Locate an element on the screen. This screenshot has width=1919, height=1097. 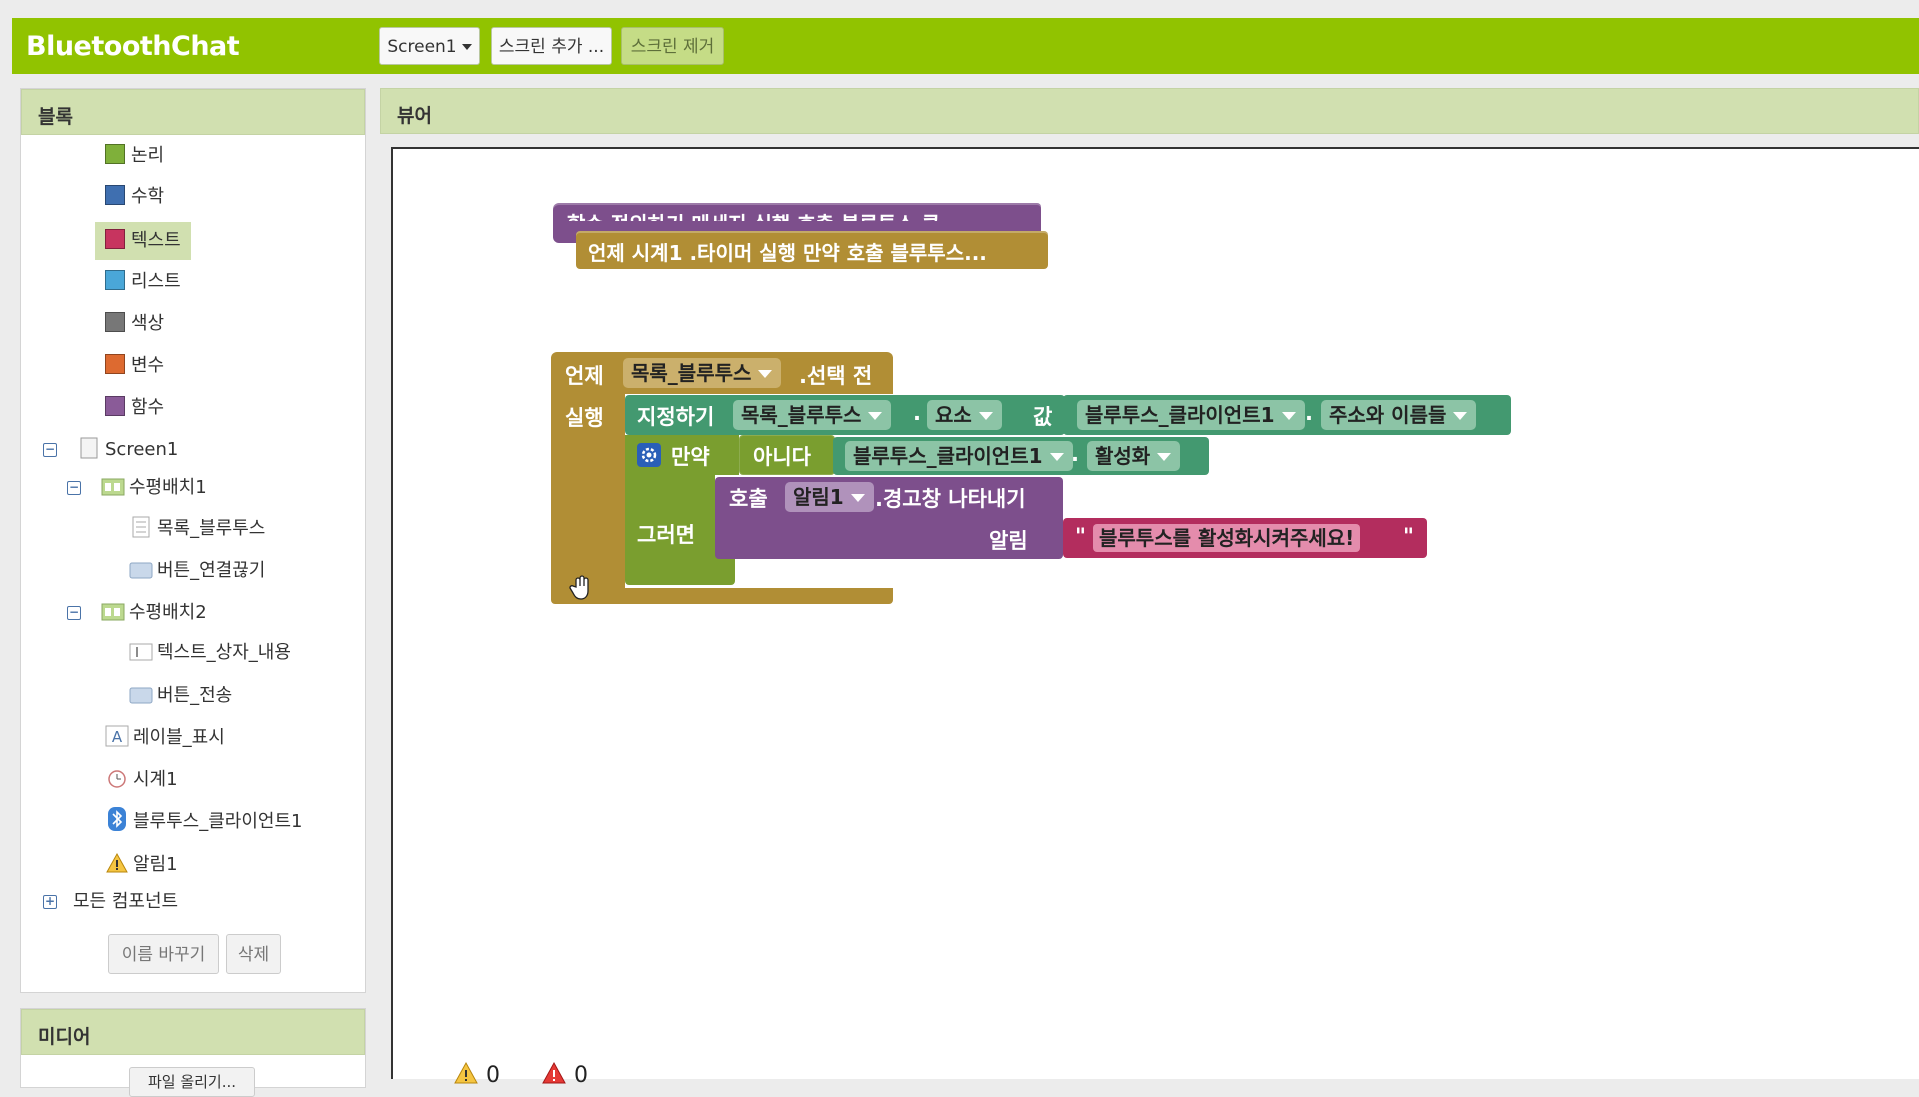
remove-screen-button: 스크린 제거 is located at coordinates (672, 46).